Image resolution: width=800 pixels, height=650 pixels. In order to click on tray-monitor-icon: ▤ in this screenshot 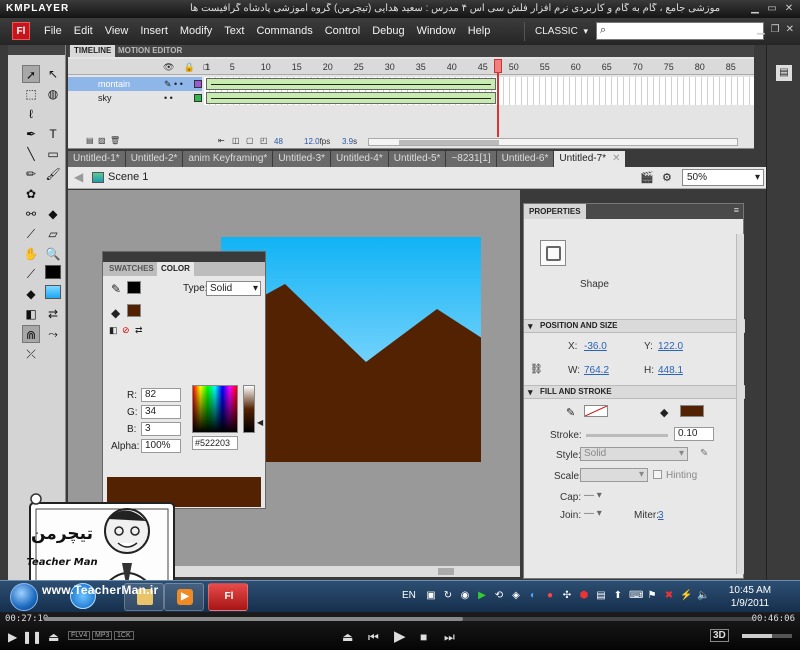, I will do `click(601, 596)`.